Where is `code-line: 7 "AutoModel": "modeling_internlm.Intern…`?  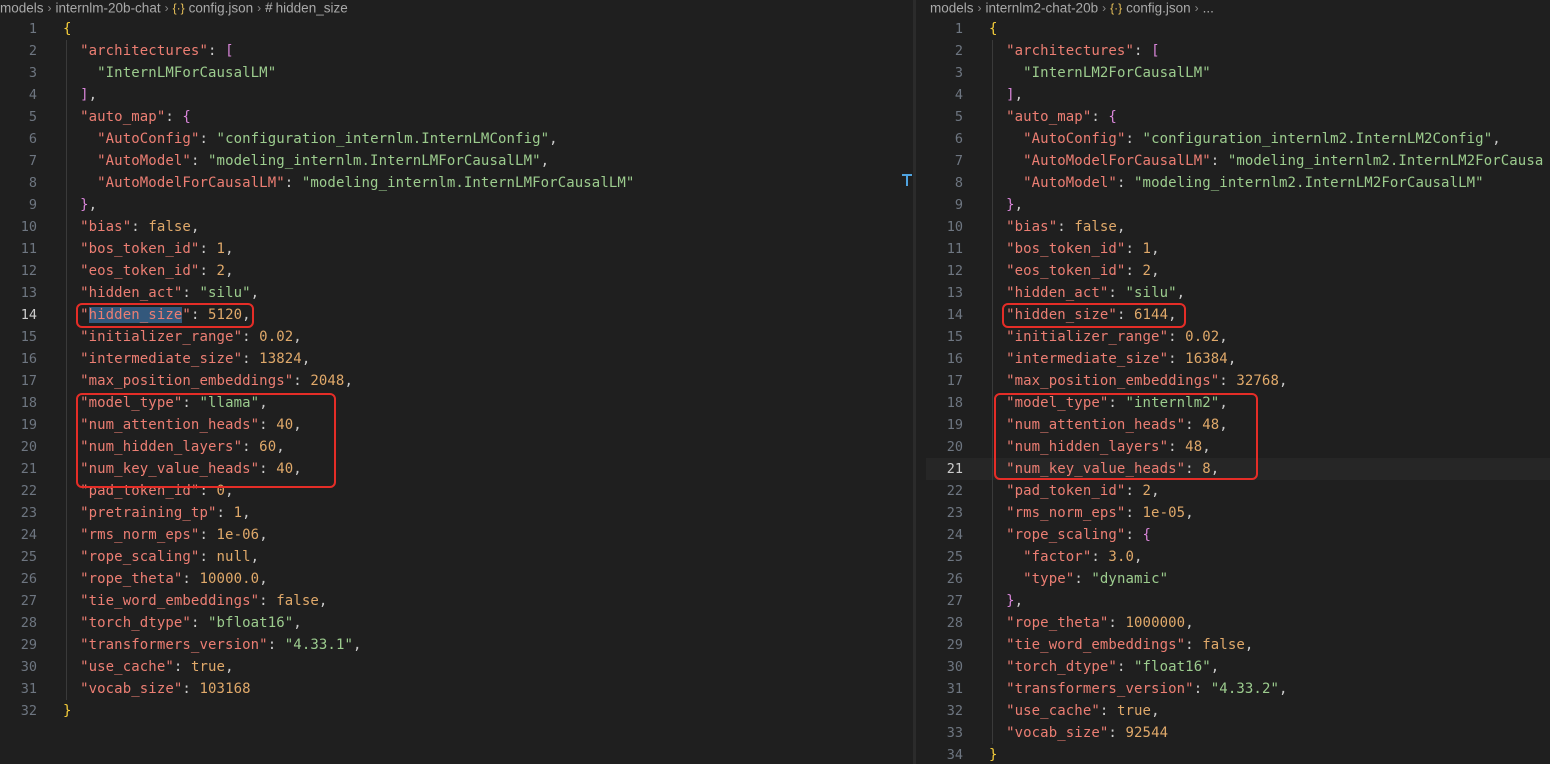
code-line: 7 "AutoModel": "modeling_internlm.Intern… is located at coordinates (456, 161).